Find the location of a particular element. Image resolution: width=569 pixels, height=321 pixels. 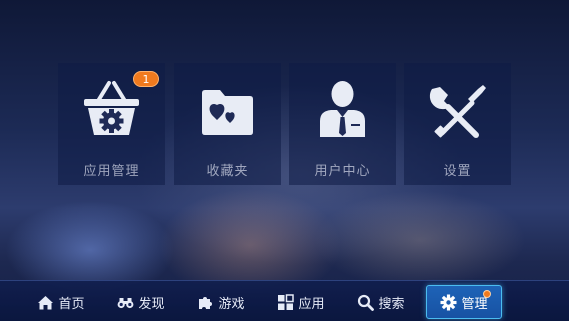

home-icon is located at coordinates (47, 302).